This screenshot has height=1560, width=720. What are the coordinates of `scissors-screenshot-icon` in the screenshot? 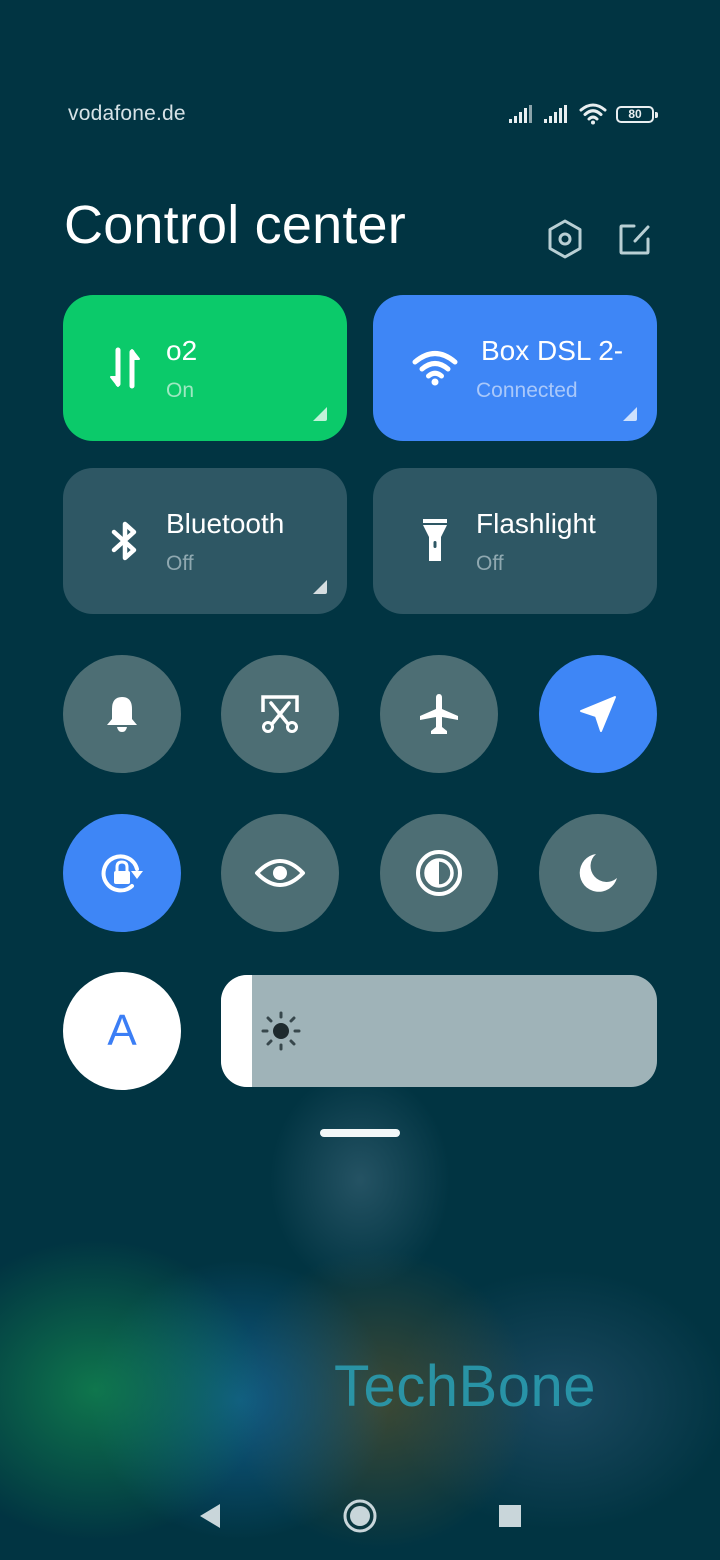 It's located at (280, 714).